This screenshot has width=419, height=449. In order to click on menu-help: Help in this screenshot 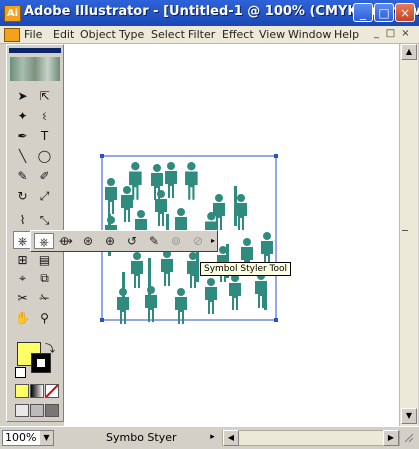, I will do `click(346, 34)`.